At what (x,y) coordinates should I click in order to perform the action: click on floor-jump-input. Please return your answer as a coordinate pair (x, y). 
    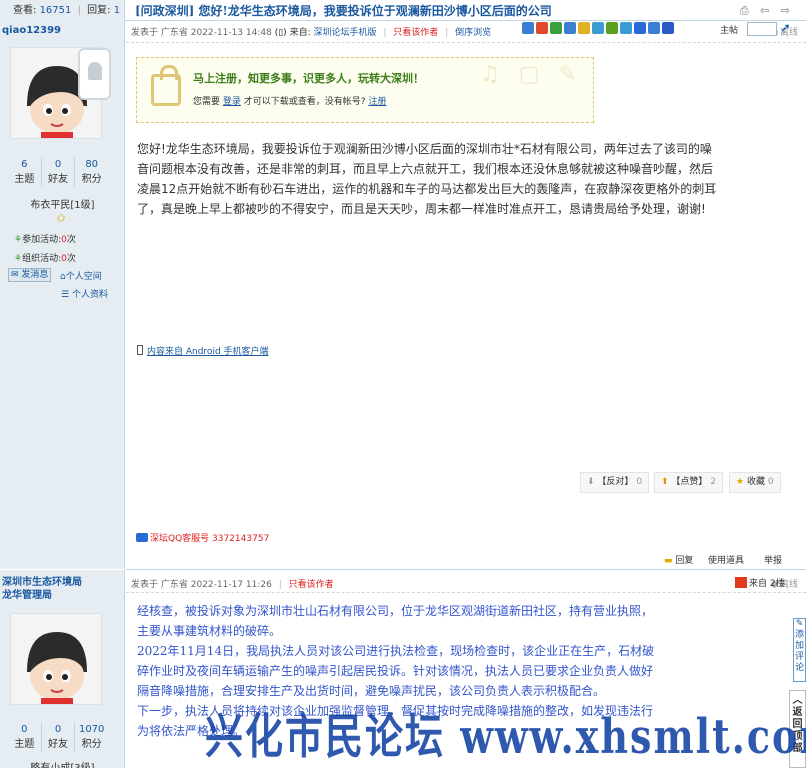
    Looking at the image, I should click on (762, 29).